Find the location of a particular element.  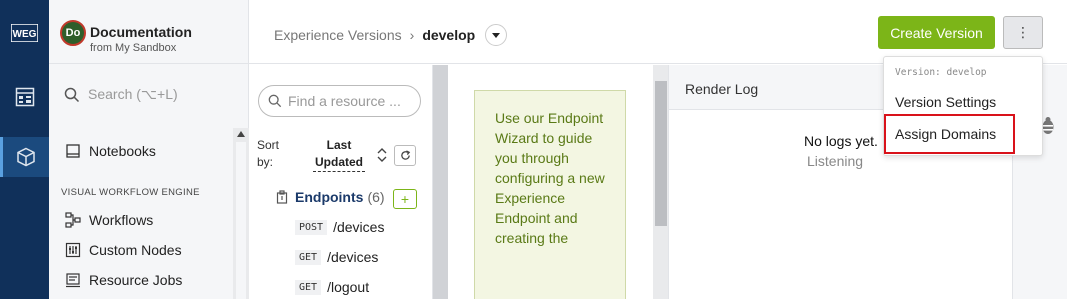

app-header: Do Documentation from My Sandbox is located at coordinates (149, 32).